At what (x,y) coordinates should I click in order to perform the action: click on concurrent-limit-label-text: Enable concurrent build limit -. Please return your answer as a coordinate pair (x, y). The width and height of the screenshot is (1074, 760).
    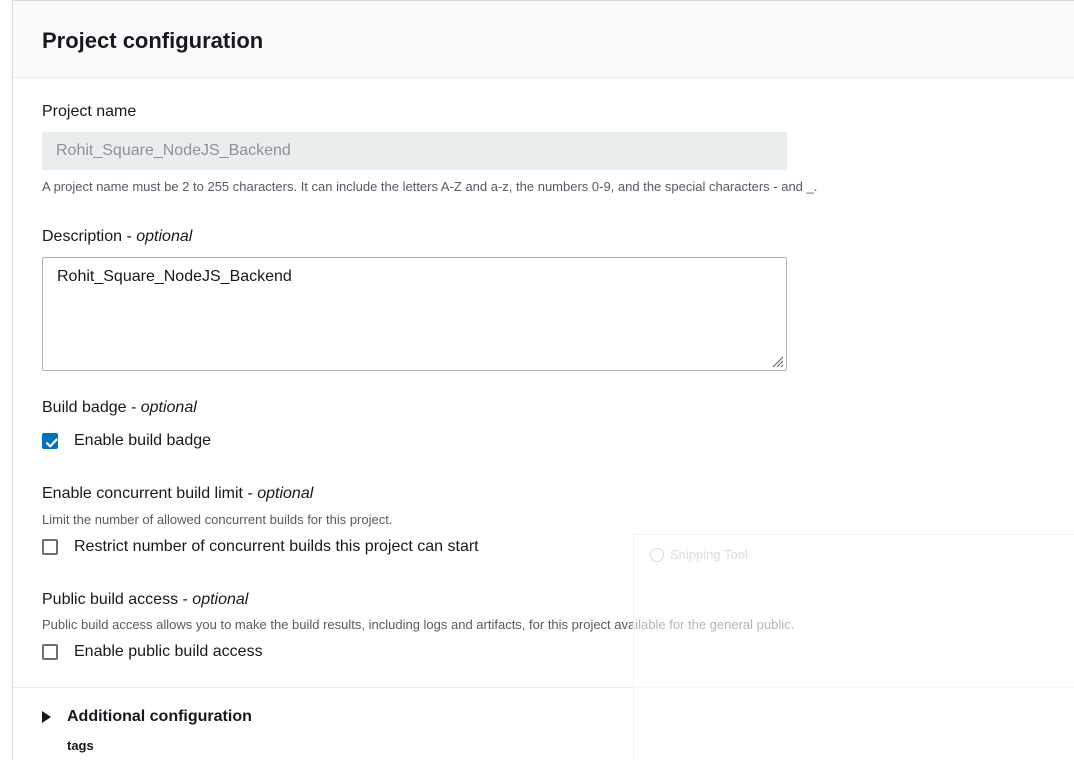
    Looking at the image, I should click on (150, 493).